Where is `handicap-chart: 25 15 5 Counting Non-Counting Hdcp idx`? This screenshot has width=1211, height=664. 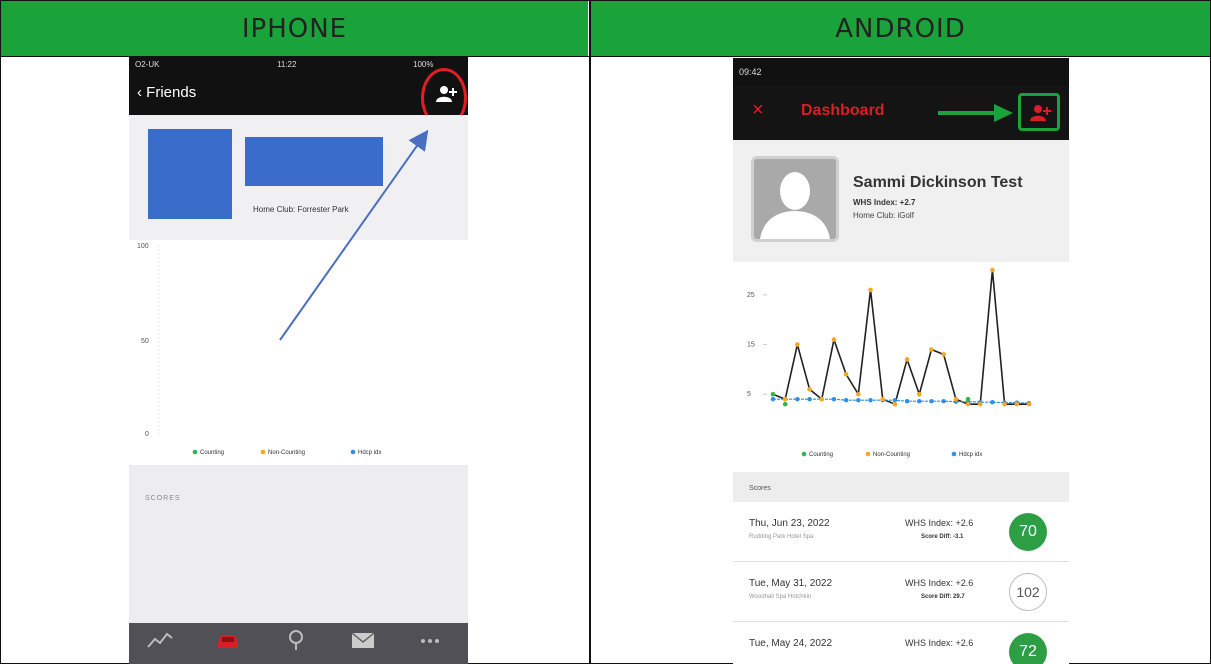
handicap-chart: 25 15 5 Counting Non-Counting Hdcp idx is located at coordinates (901, 367).